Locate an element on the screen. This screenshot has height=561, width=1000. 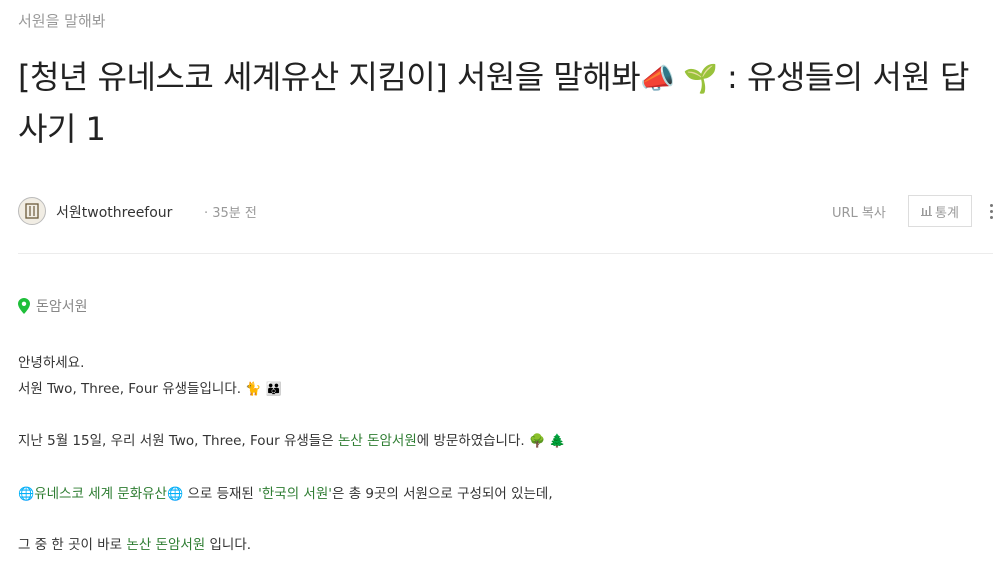
heritage-text: 으로 등재된 is located at coordinates (221, 494).